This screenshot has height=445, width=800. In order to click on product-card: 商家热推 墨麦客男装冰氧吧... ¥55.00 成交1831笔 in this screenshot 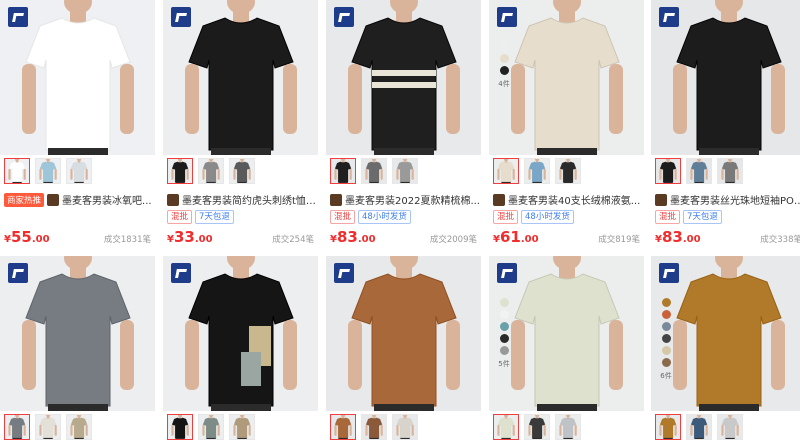, I will do `click(77, 125)`.